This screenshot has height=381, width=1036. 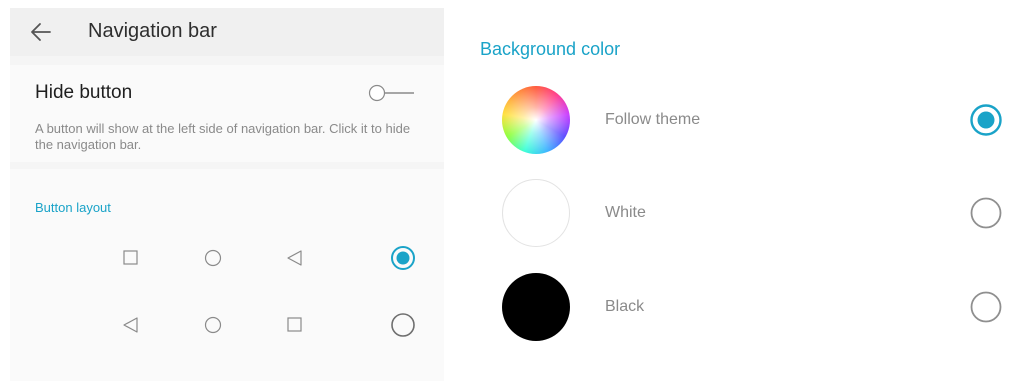 What do you see at coordinates (227, 32) in the screenshot?
I see `app-bar: Navigation bar` at bounding box center [227, 32].